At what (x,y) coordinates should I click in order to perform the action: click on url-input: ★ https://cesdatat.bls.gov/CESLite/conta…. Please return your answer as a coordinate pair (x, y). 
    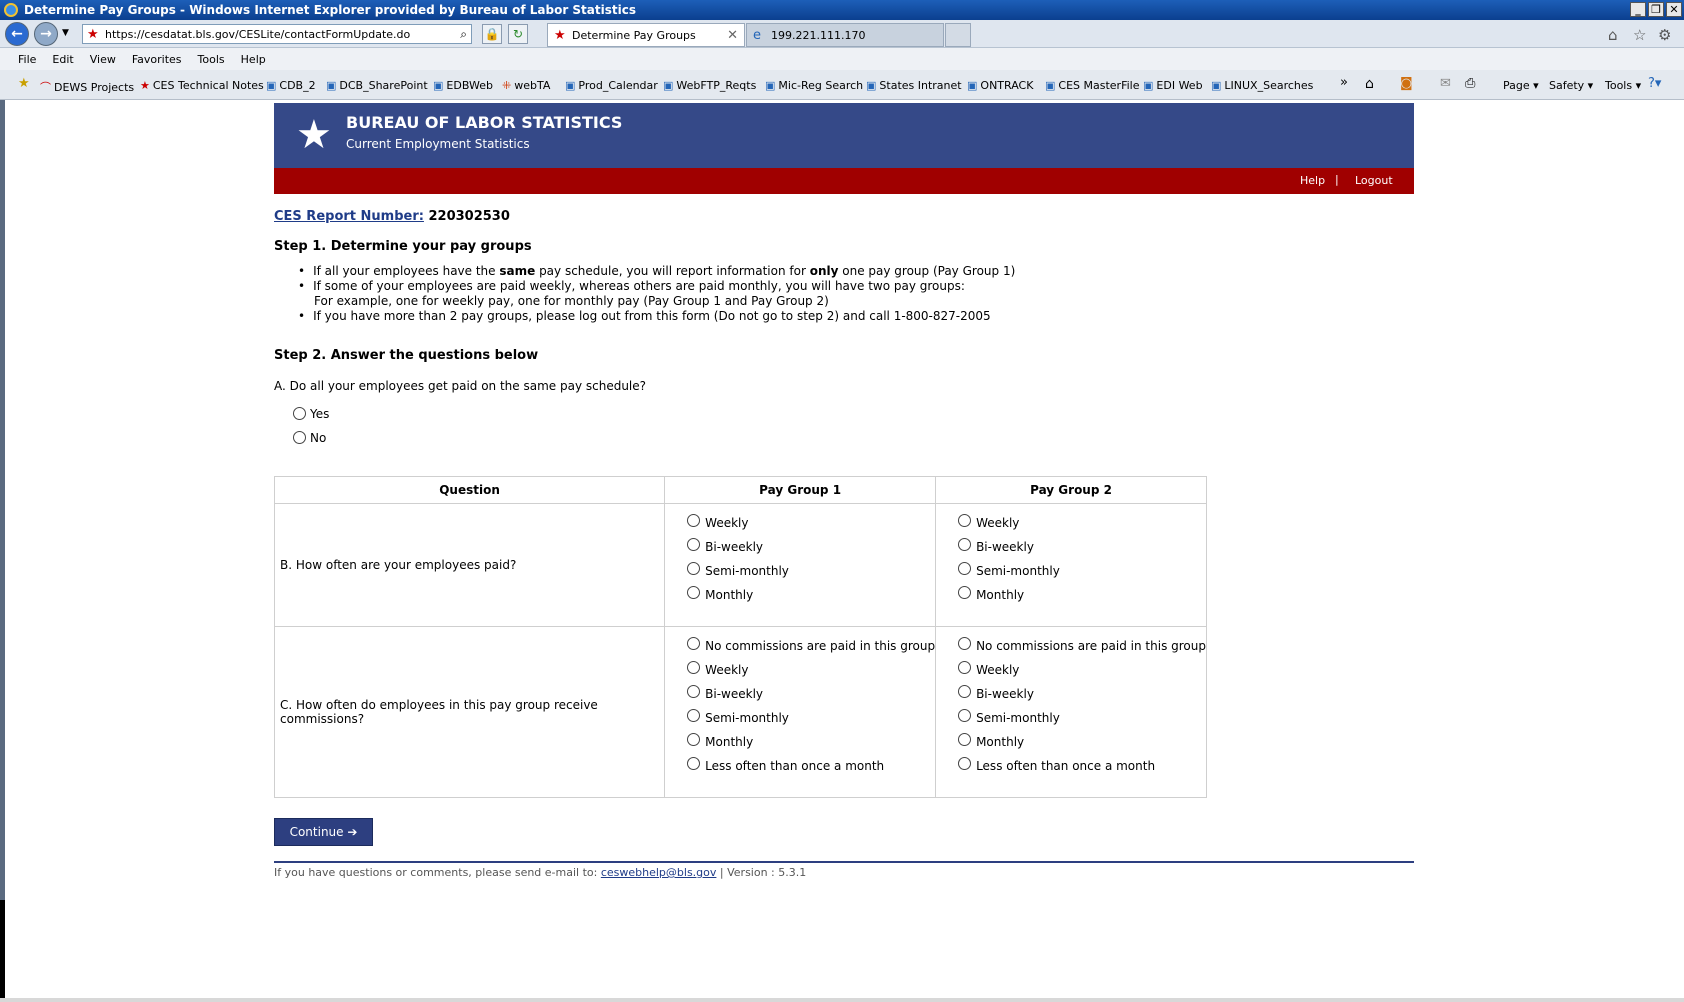
    Looking at the image, I should click on (277, 34).